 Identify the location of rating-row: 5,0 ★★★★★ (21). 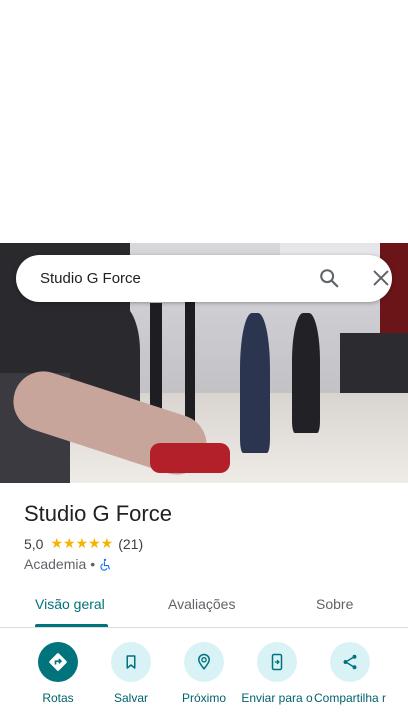
(83, 543).